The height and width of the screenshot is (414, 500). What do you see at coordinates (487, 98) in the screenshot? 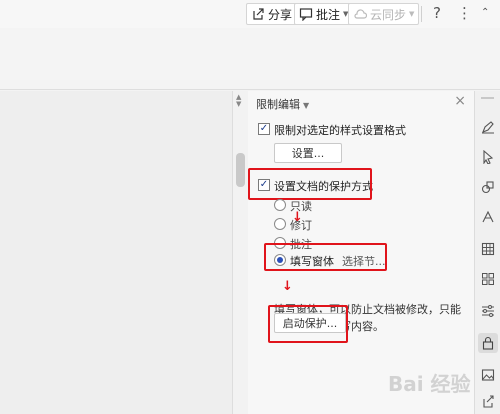
I see `grip-handle` at bounding box center [487, 98].